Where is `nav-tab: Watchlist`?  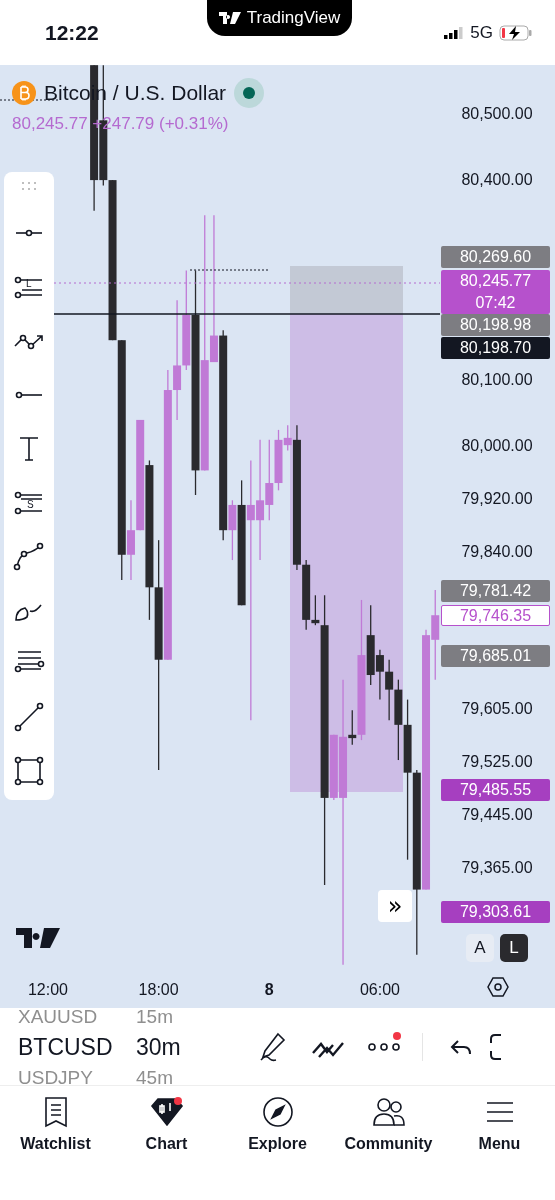
nav-tab: Watchlist is located at coordinates (55, 1124).